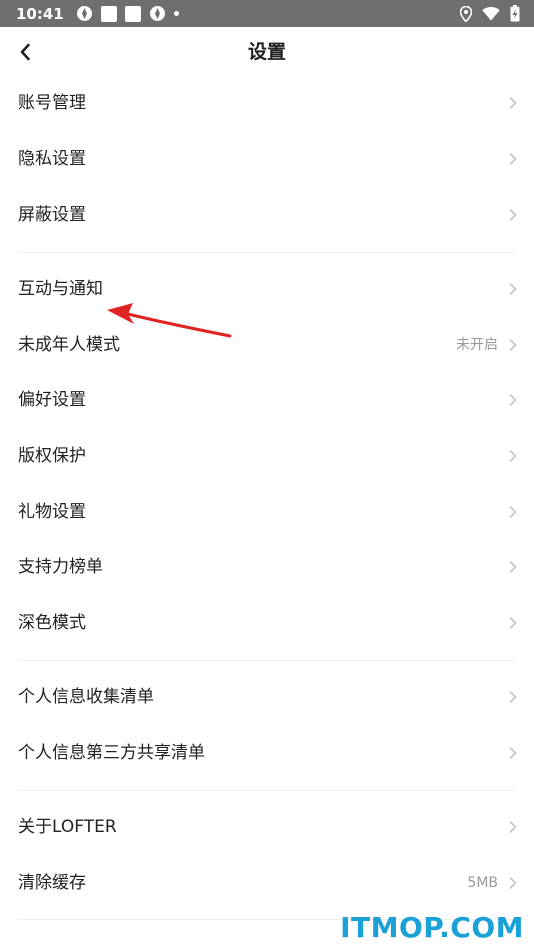 This screenshot has width=534, height=950. What do you see at coordinates (267, 883) in the screenshot?
I see `settings-item-clear-cache: 清除缓存 5MB` at bounding box center [267, 883].